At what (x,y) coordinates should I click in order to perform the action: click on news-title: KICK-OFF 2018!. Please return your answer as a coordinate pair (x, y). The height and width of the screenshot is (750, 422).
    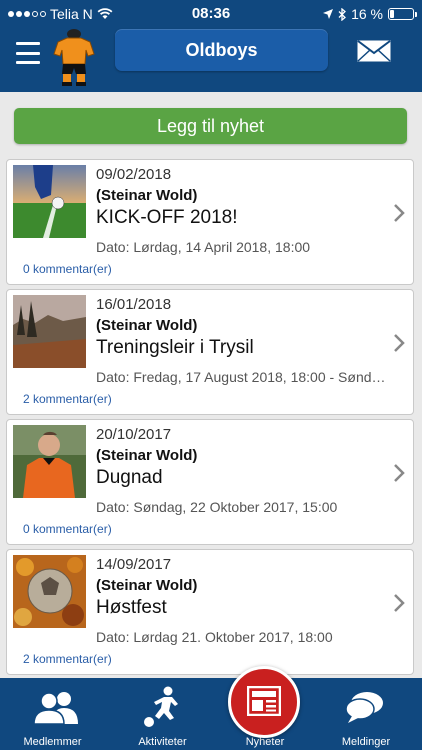
    Looking at the image, I should click on (167, 217).